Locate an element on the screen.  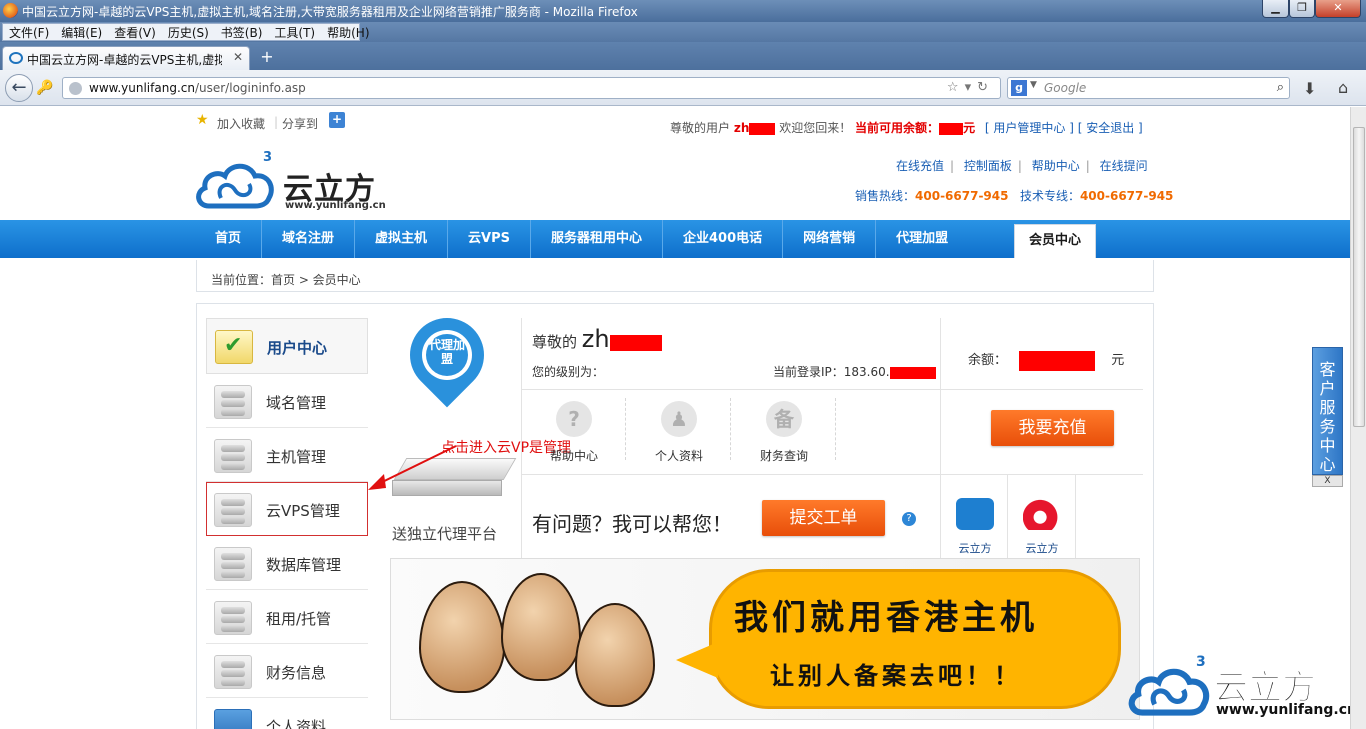
hongkong-host-banner: 我们就用香港主机 让别人备案去吧！！ is located at coordinates (765, 639).